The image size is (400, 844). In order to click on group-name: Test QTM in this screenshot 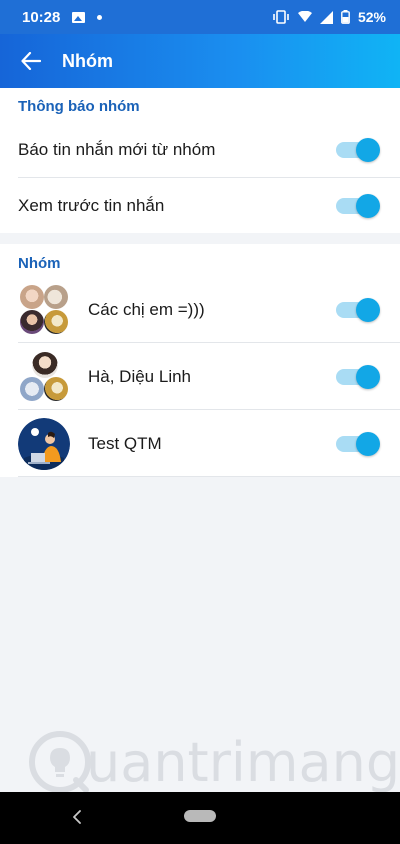, I will do `click(125, 443)`.